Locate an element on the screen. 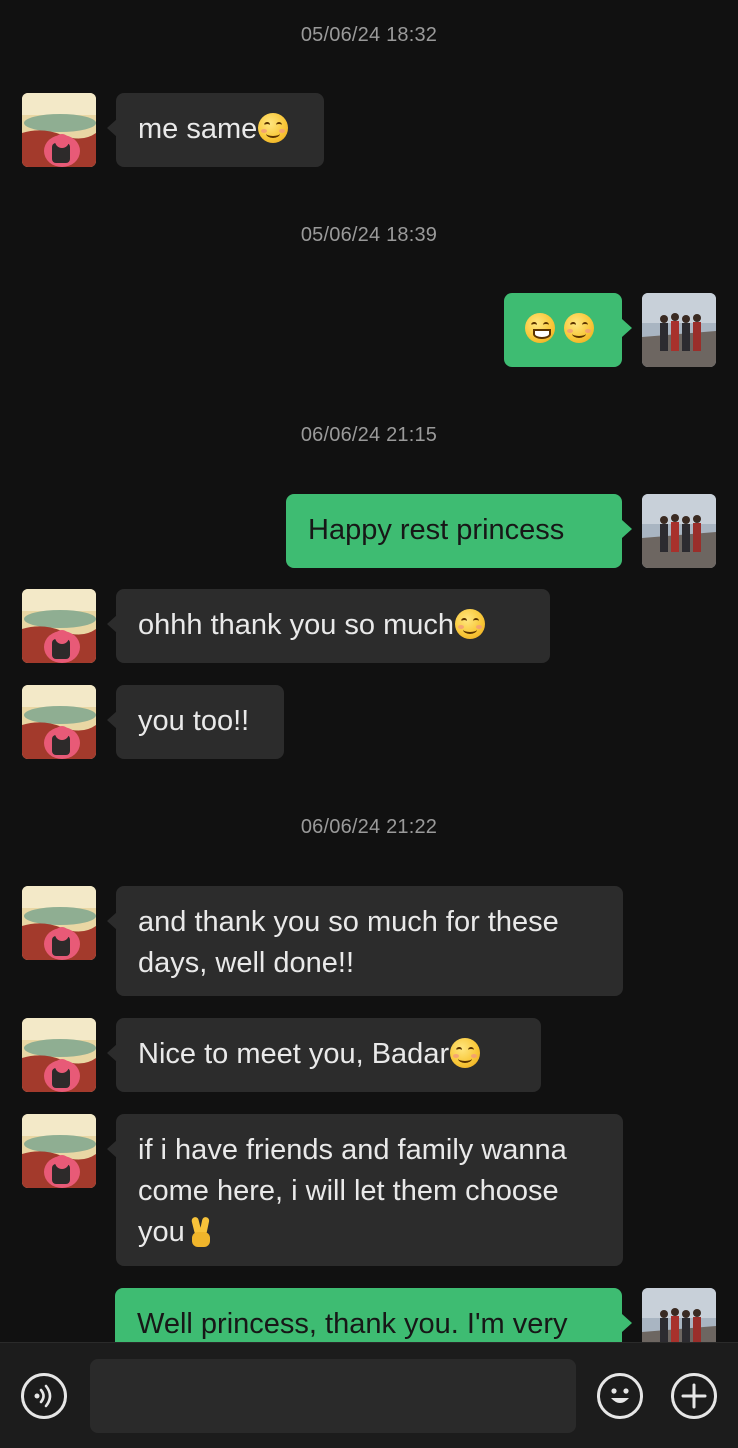 This screenshot has width=738, height=1448. add-button is located at coordinates (694, 1396).